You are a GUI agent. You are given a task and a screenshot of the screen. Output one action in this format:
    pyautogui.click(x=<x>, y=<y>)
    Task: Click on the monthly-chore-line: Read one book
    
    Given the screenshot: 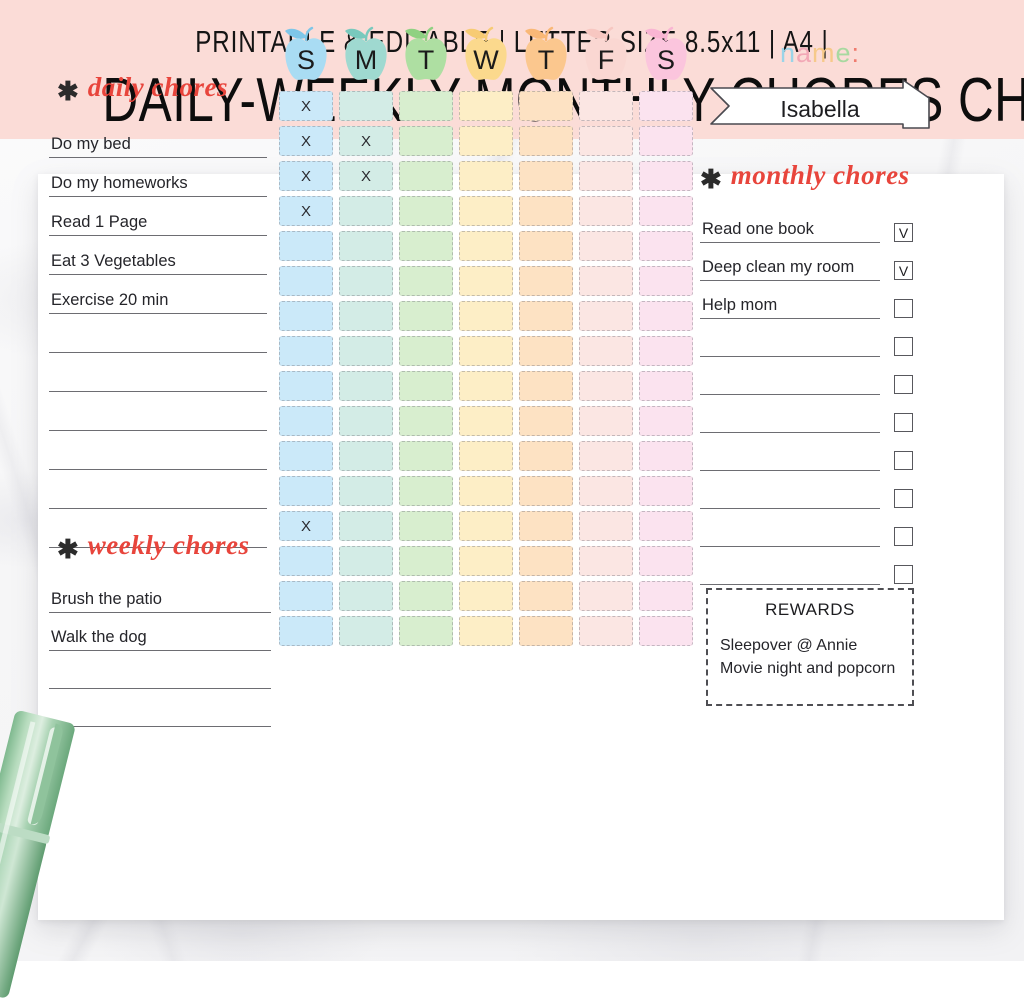 What is the action you would take?
    pyautogui.click(x=790, y=224)
    